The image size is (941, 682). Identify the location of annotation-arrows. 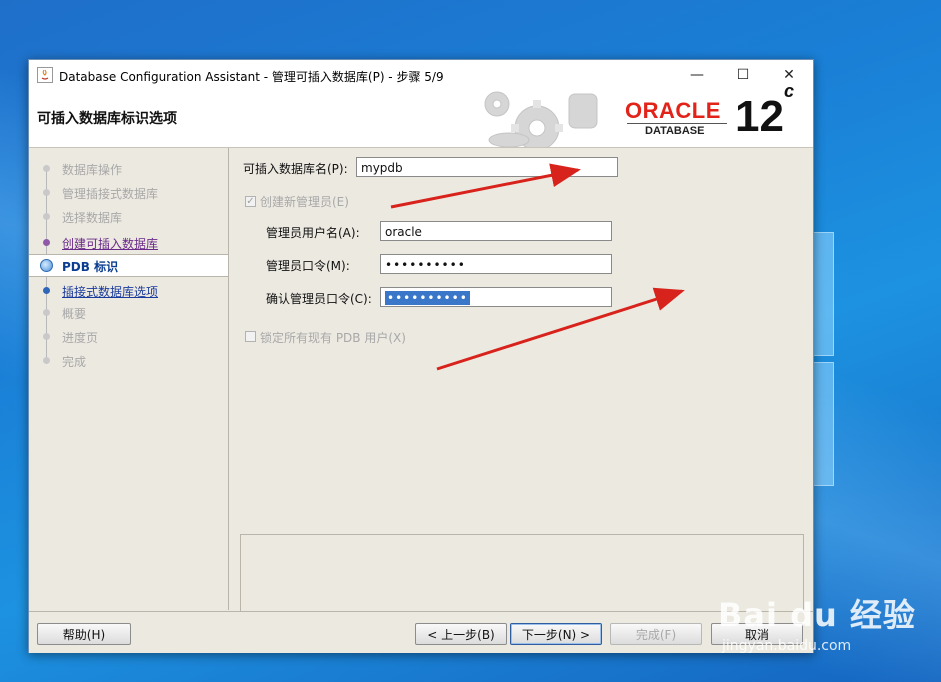
(537, 267).